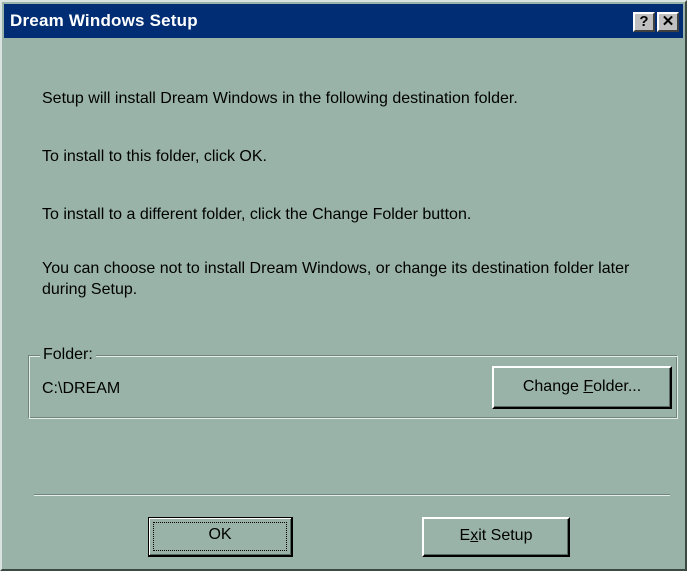  What do you see at coordinates (474, 535) in the screenshot?
I see `exit-label-accel: x` at bounding box center [474, 535].